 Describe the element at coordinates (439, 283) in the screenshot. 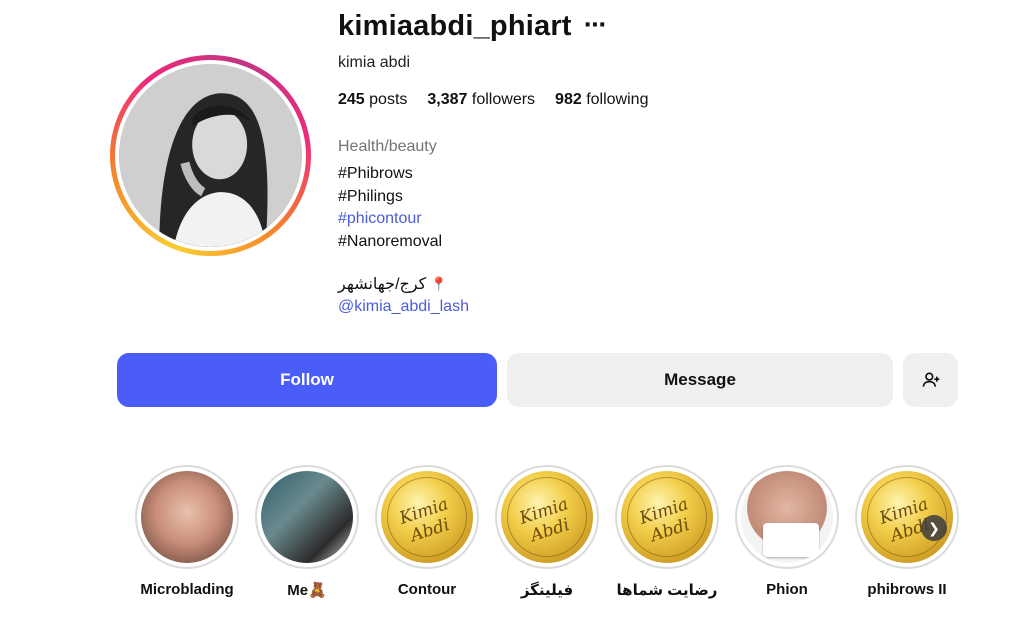

I see `location-pin-icon: 📍` at that location.